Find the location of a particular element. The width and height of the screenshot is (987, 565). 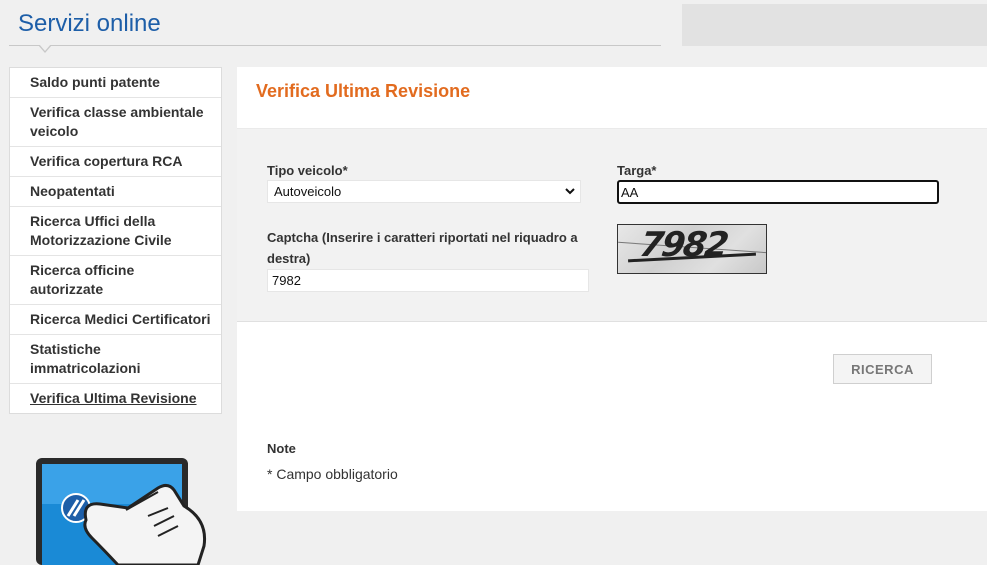

laptop-with-pointing-hand-icon is located at coordinates (121, 511).